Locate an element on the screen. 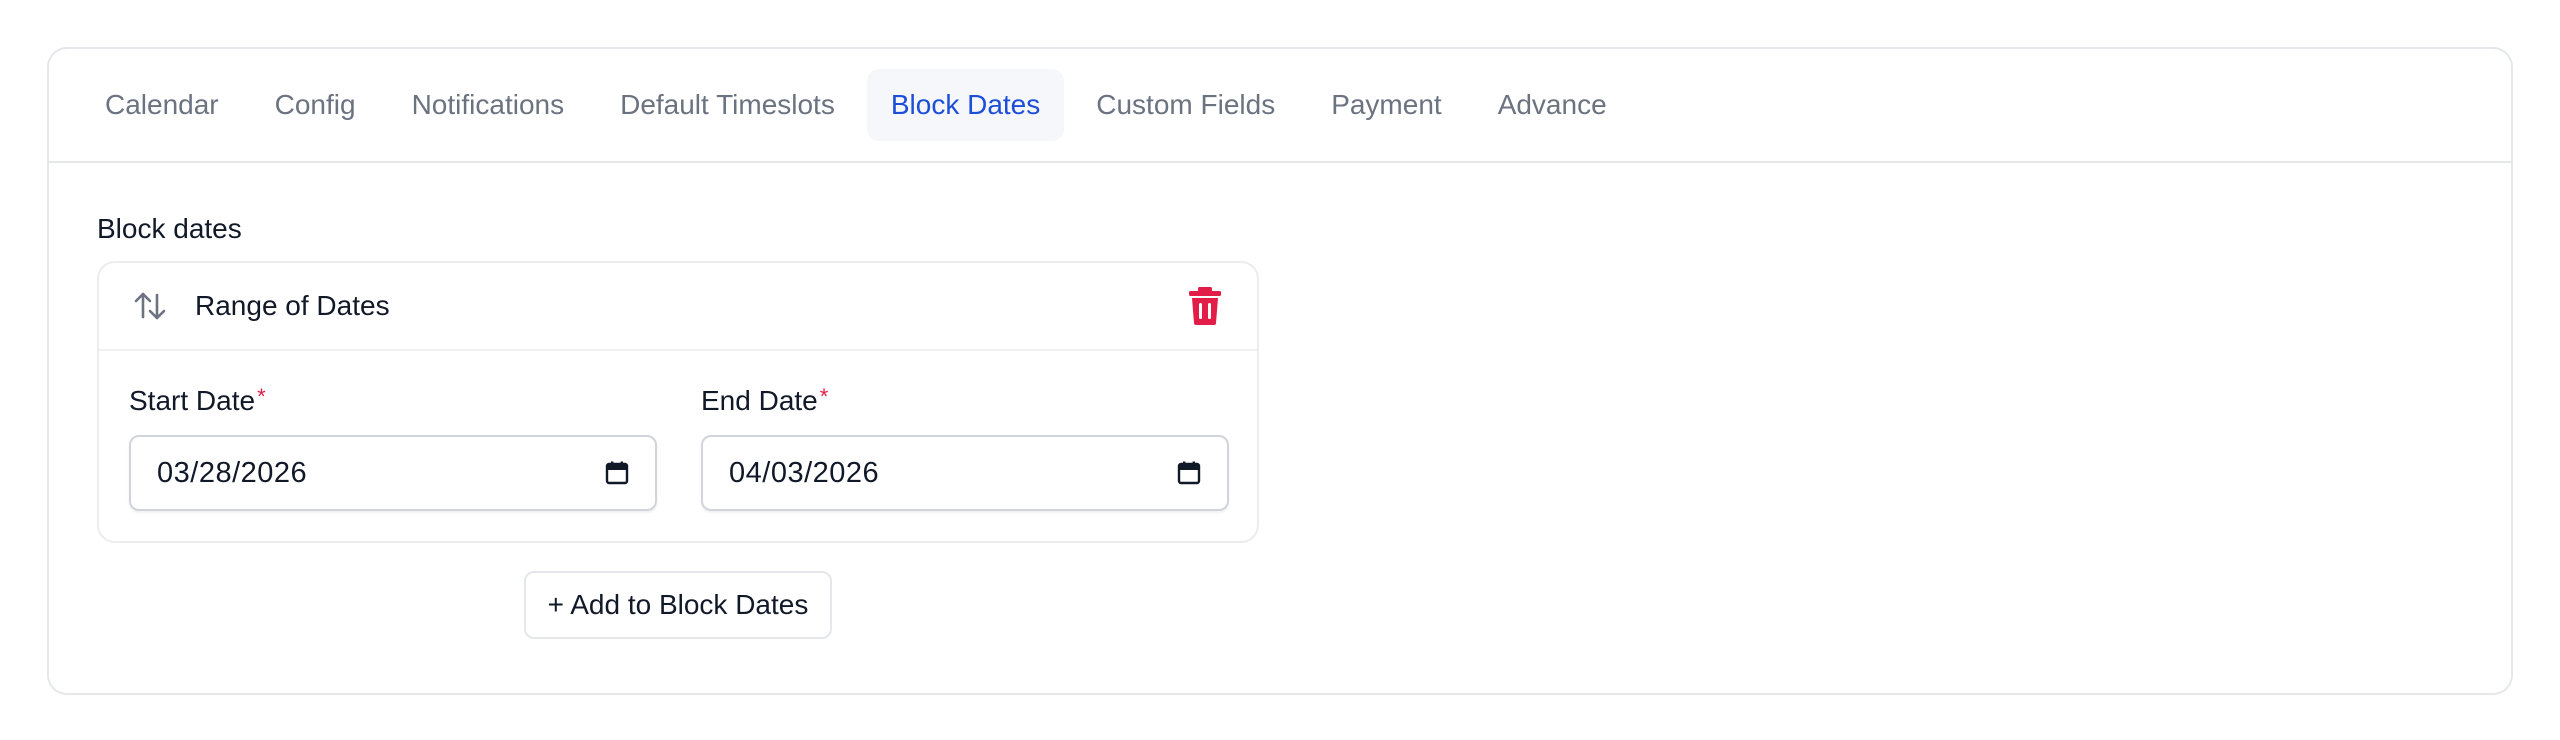 This screenshot has height=740, width=2560. tab-payment: Payment is located at coordinates (1386, 105).